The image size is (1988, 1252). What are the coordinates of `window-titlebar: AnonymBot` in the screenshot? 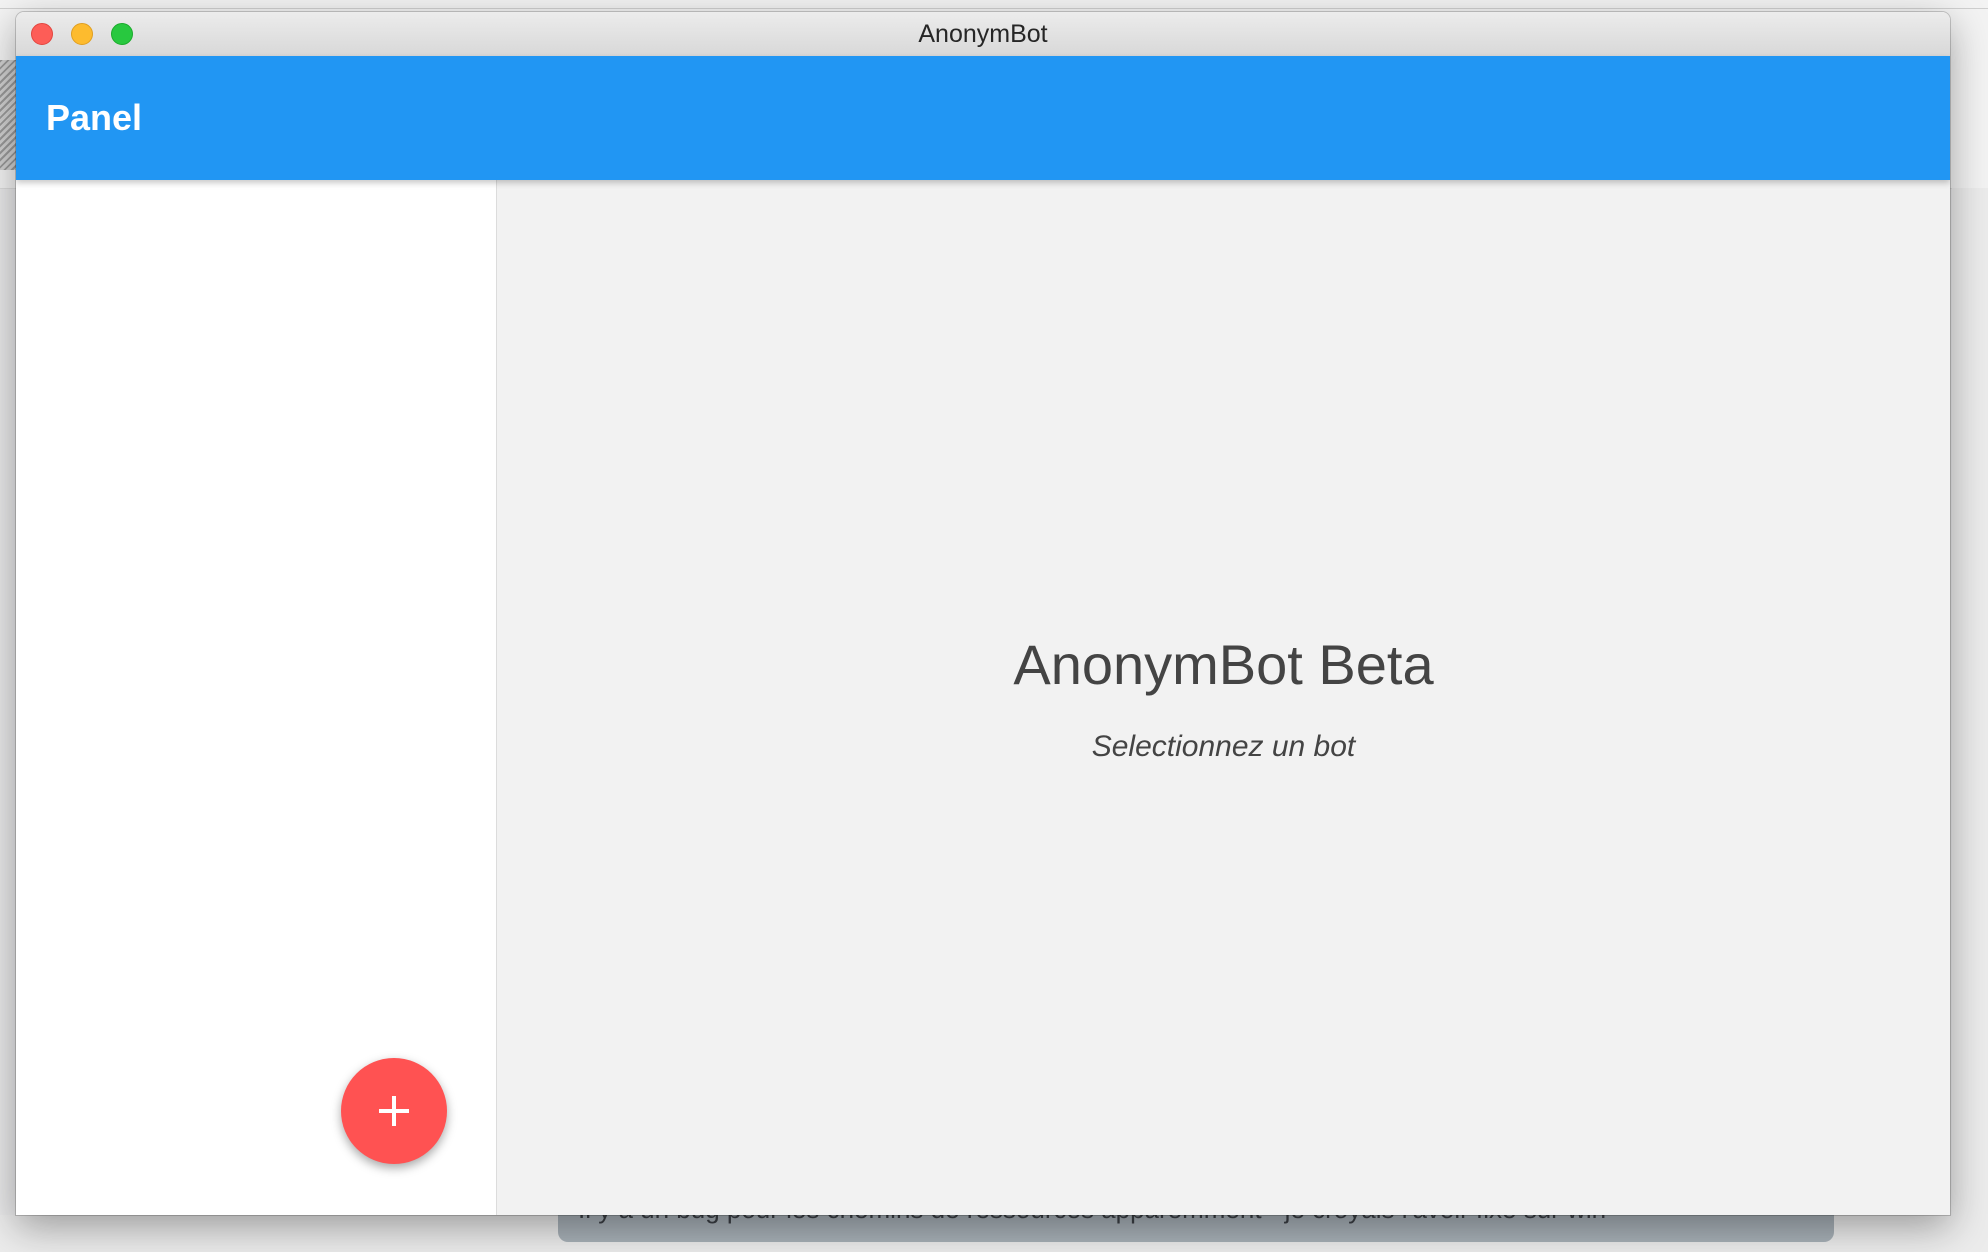 It's located at (983, 34).